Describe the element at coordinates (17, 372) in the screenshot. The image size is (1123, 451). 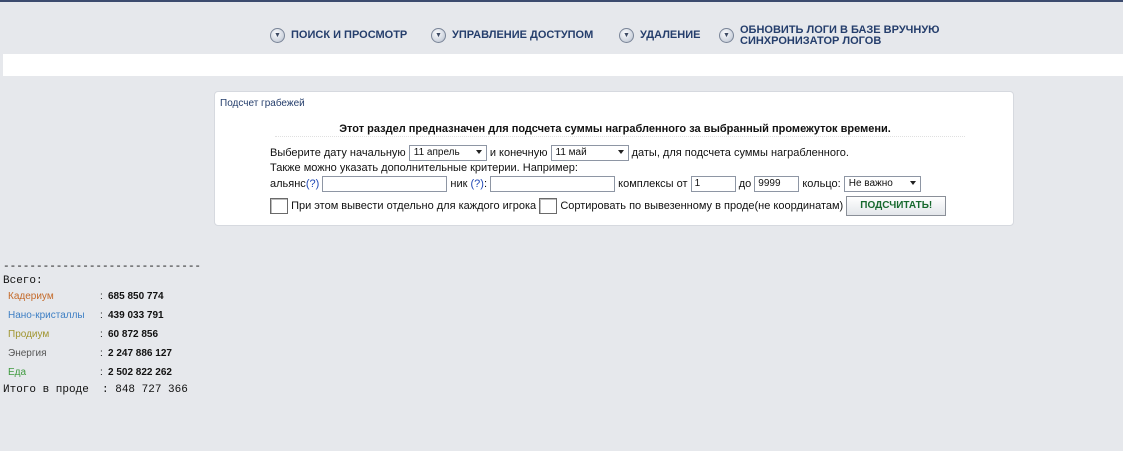
I see `resource-name: Еда` at that location.